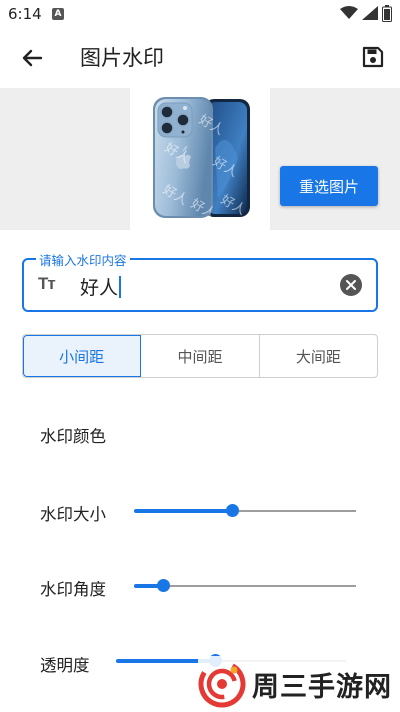 This screenshot has width=400, height=712. Describe the element at coordinates (58, 14) in the screenshot. I see `notification-icon: A` at that location.